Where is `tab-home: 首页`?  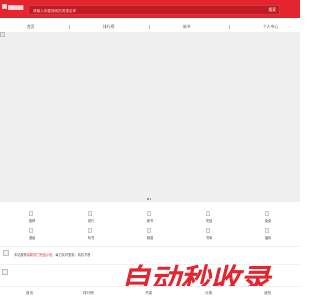 tab-home: 首页 is located at coordinates (29, 293).